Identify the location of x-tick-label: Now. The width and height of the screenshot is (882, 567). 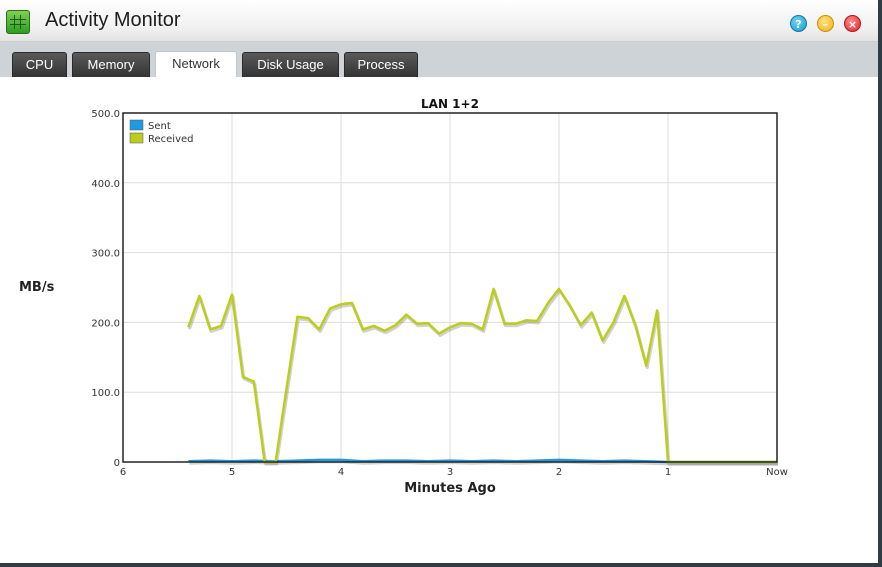
(777, 472).